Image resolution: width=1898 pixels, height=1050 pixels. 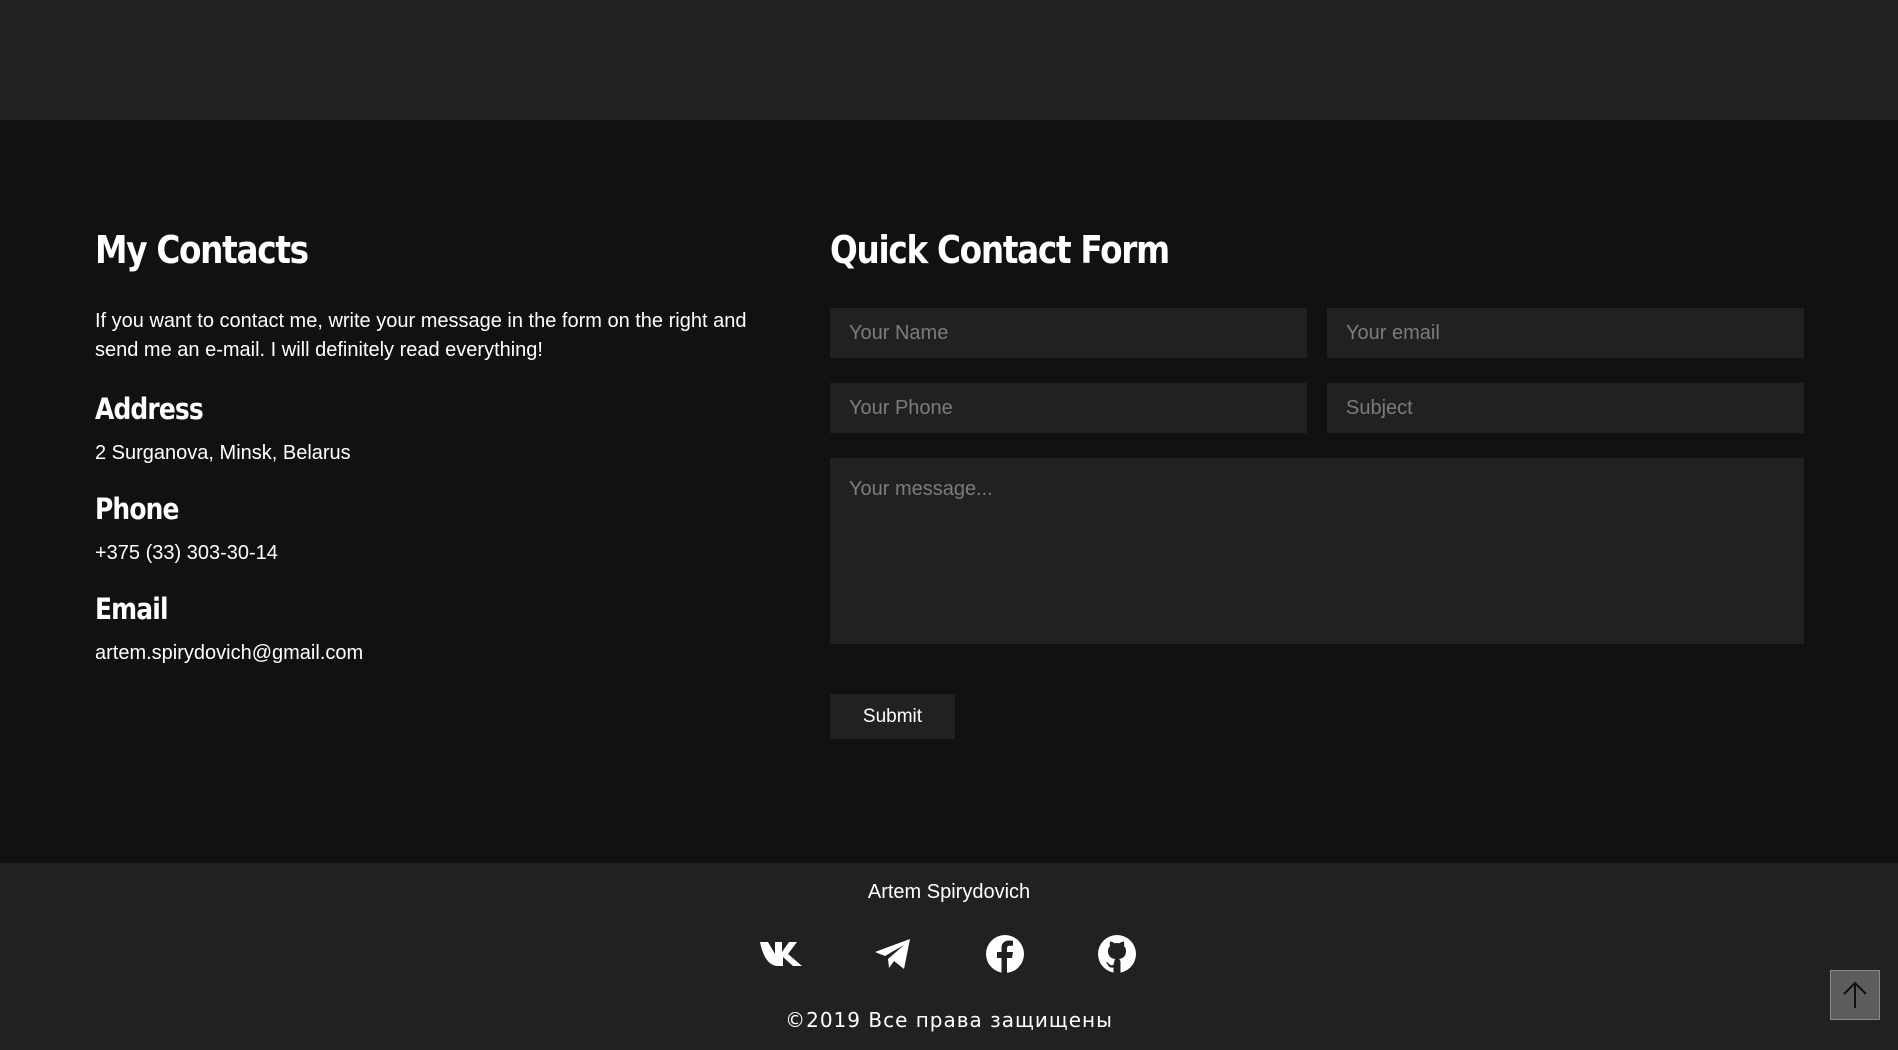 I want to click on message-textarea, so click(x=1317, y=551).